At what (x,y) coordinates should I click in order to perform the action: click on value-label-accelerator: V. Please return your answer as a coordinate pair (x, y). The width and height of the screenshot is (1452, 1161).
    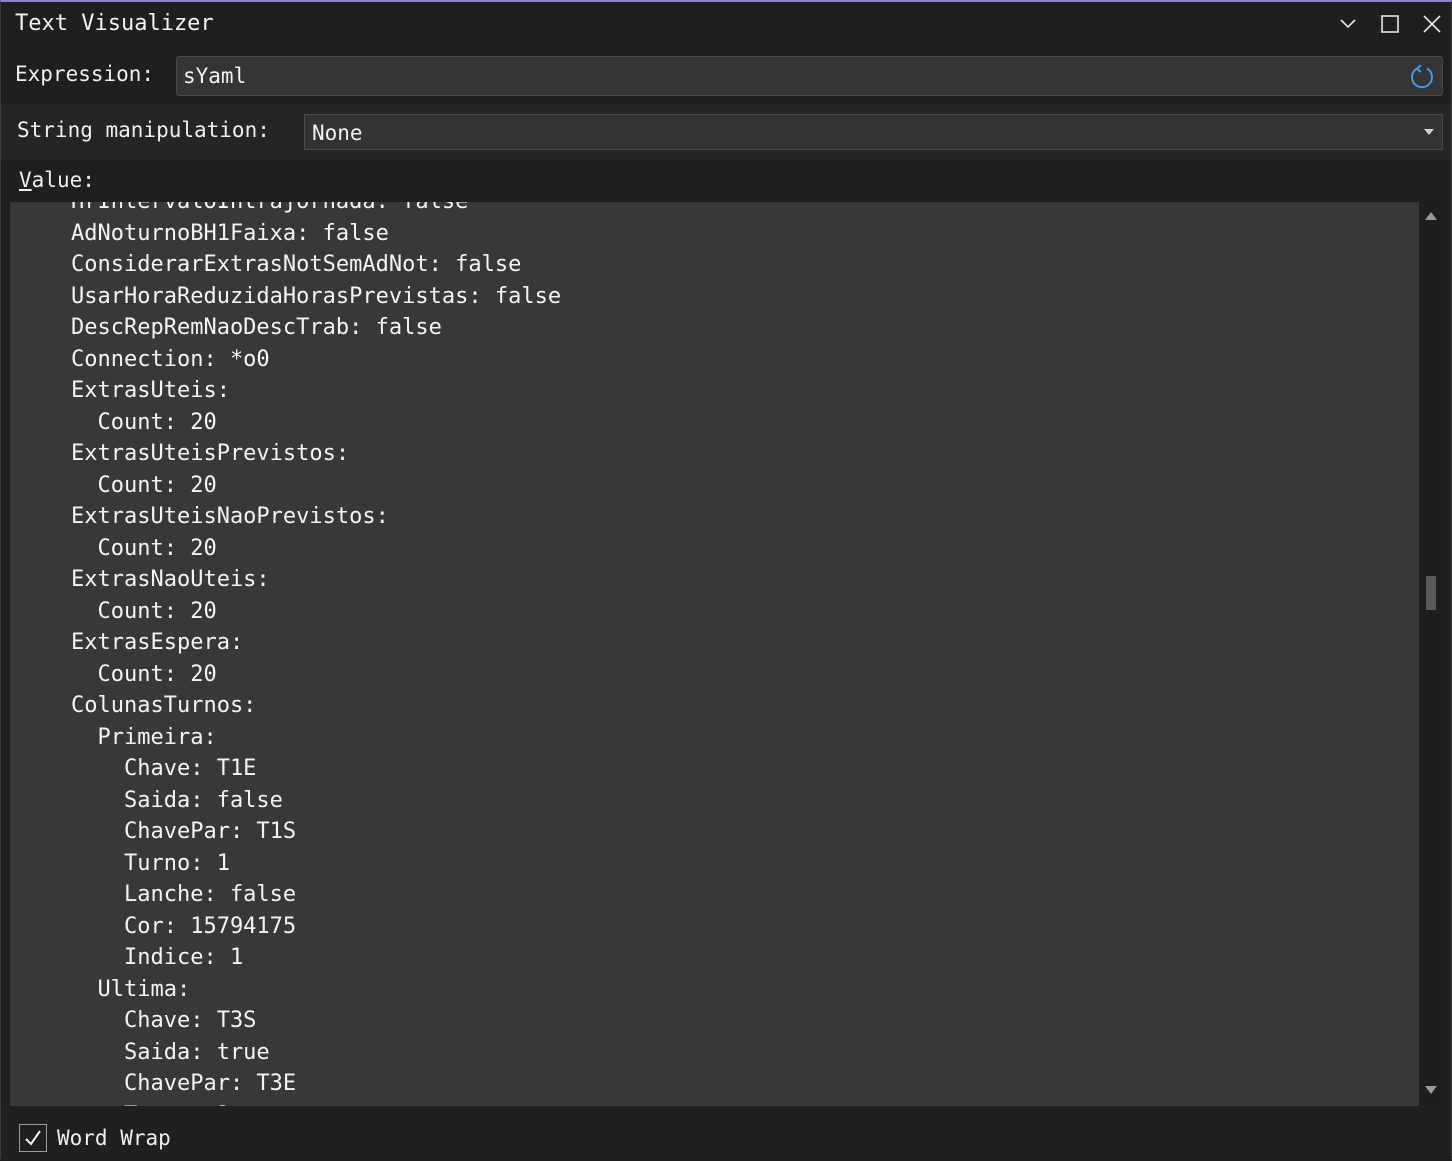
    Looking at the image, I should click on (25, 180).